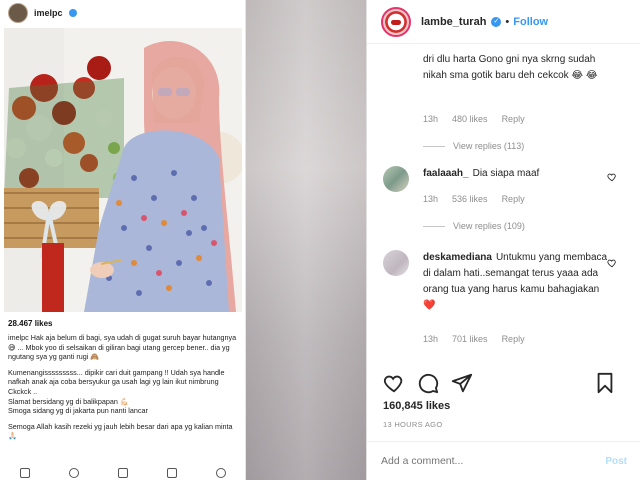 This screenshot has height=480, width=640. I want to click on post-timestamp: 13 HOURS AGO, so click(413, 424).